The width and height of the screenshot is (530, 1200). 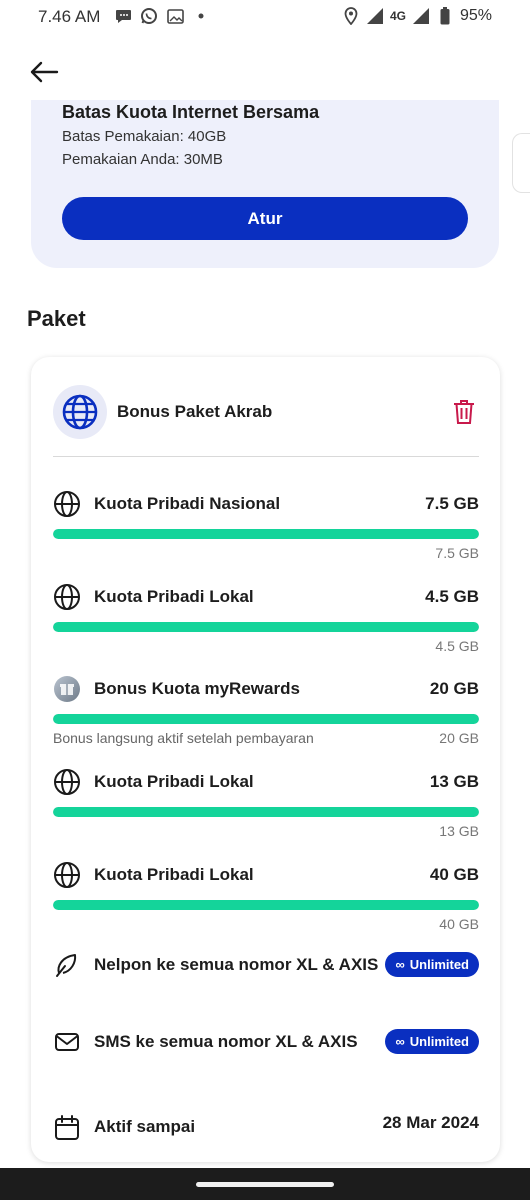 What do you see at coordinates (421, 16) in the screenshot?
I see `network-4g-icon` at bounding box center [421, 16].